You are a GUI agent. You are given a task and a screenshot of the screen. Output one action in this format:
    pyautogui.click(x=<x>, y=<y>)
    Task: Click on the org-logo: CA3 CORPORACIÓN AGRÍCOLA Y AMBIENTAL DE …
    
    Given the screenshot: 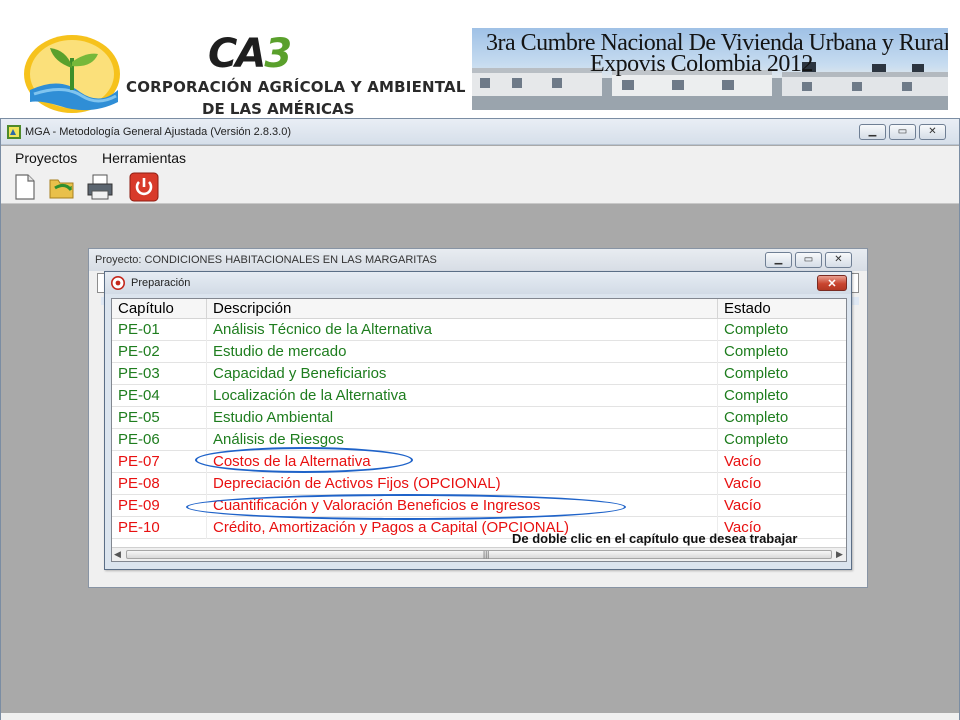 What is the action you would take?
    pyautogui.click(x=241, y=74)
    